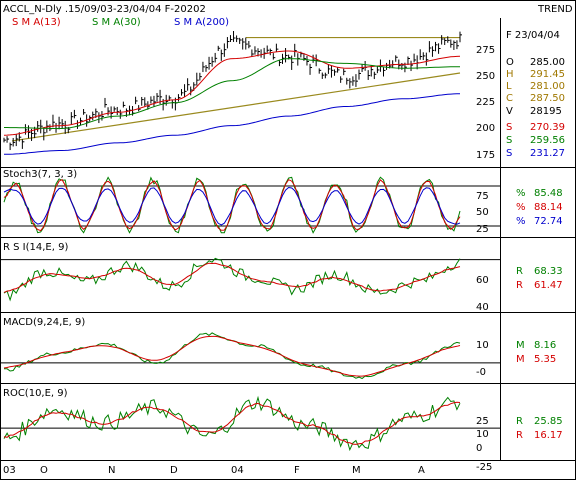  Describe the element at coordinates (44, 470) in the screenshot. I see `x-label-oct: O` at that location.